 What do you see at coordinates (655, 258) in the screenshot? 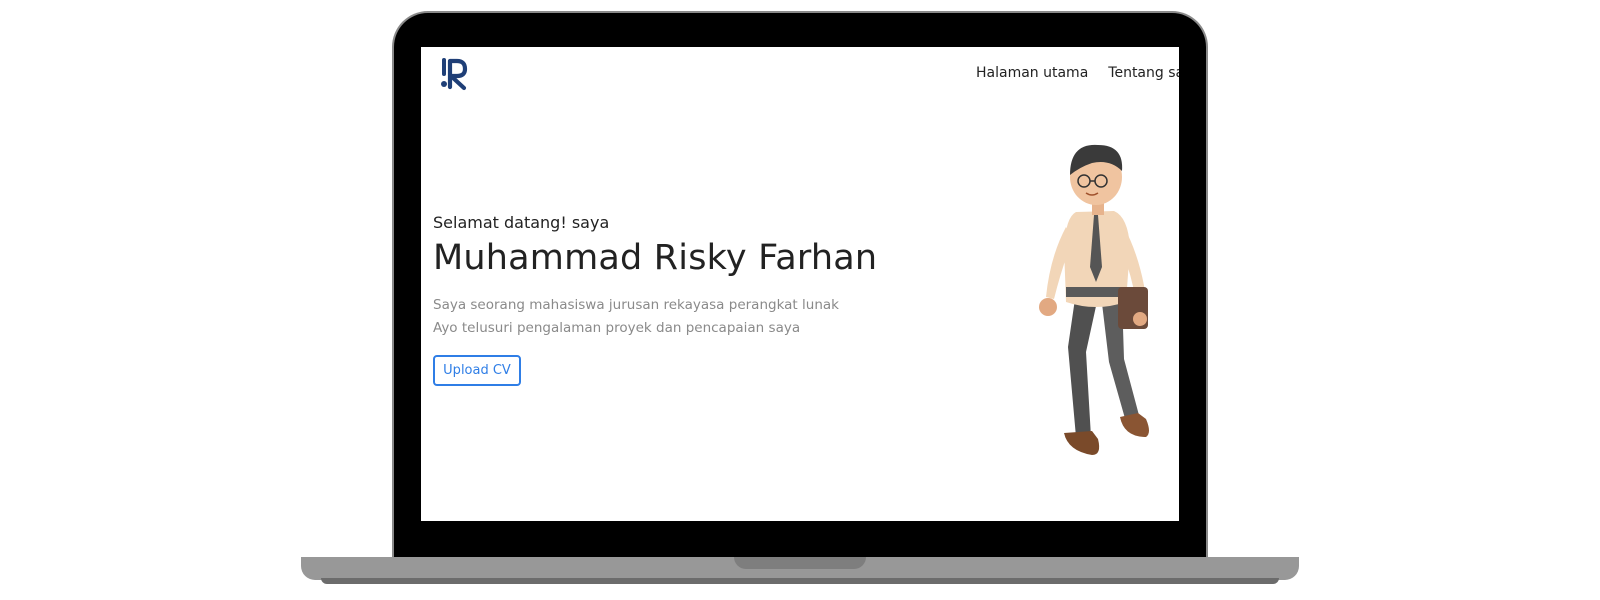
I see `hero-name: Muhammad Risky Farhan` at bounding box center [655, 258].